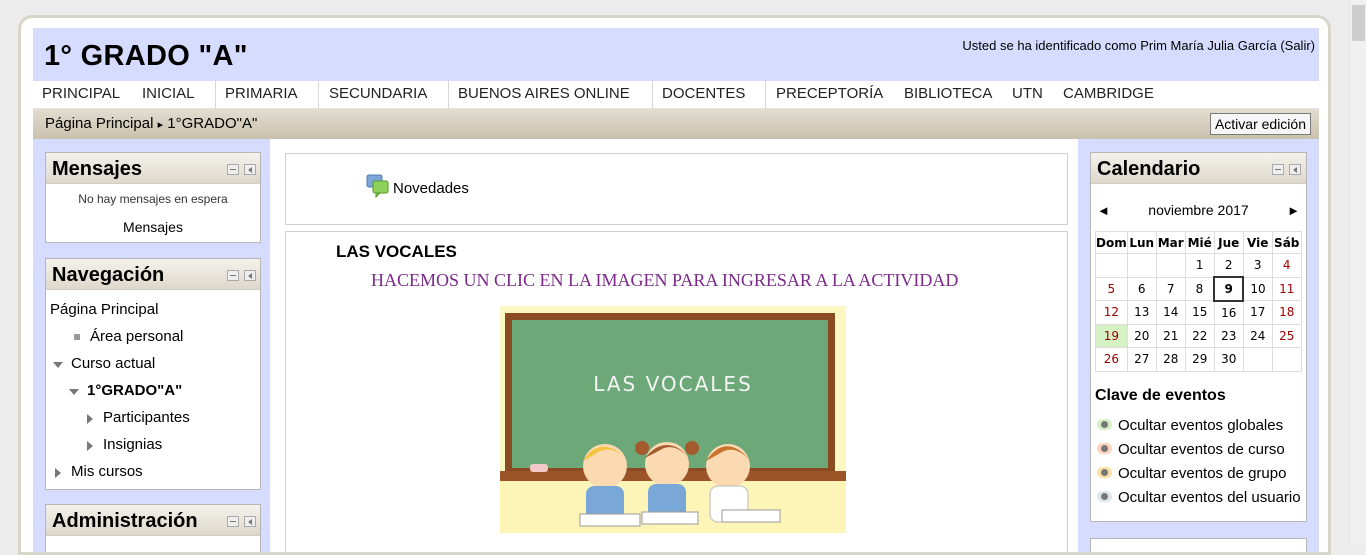  I want to click on event-key-label: Ocultar eventos de grupo, so click(1202, 473).